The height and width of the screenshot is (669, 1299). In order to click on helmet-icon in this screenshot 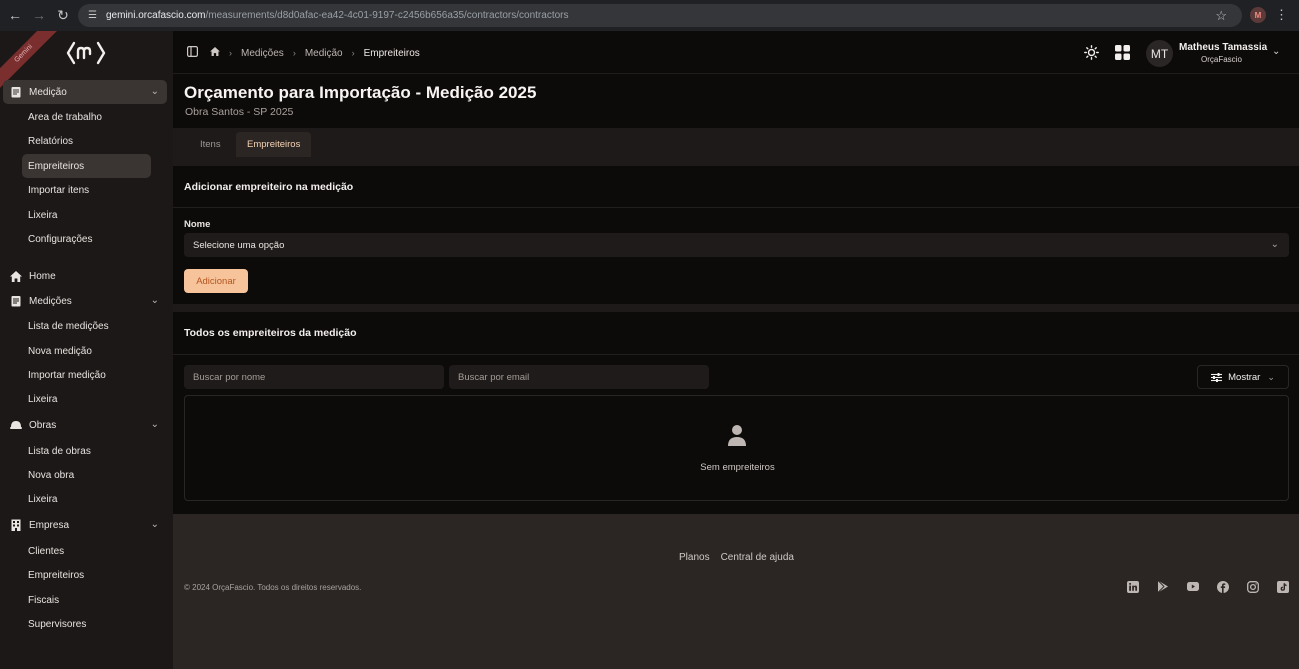, I will do `click(16, 425)`.